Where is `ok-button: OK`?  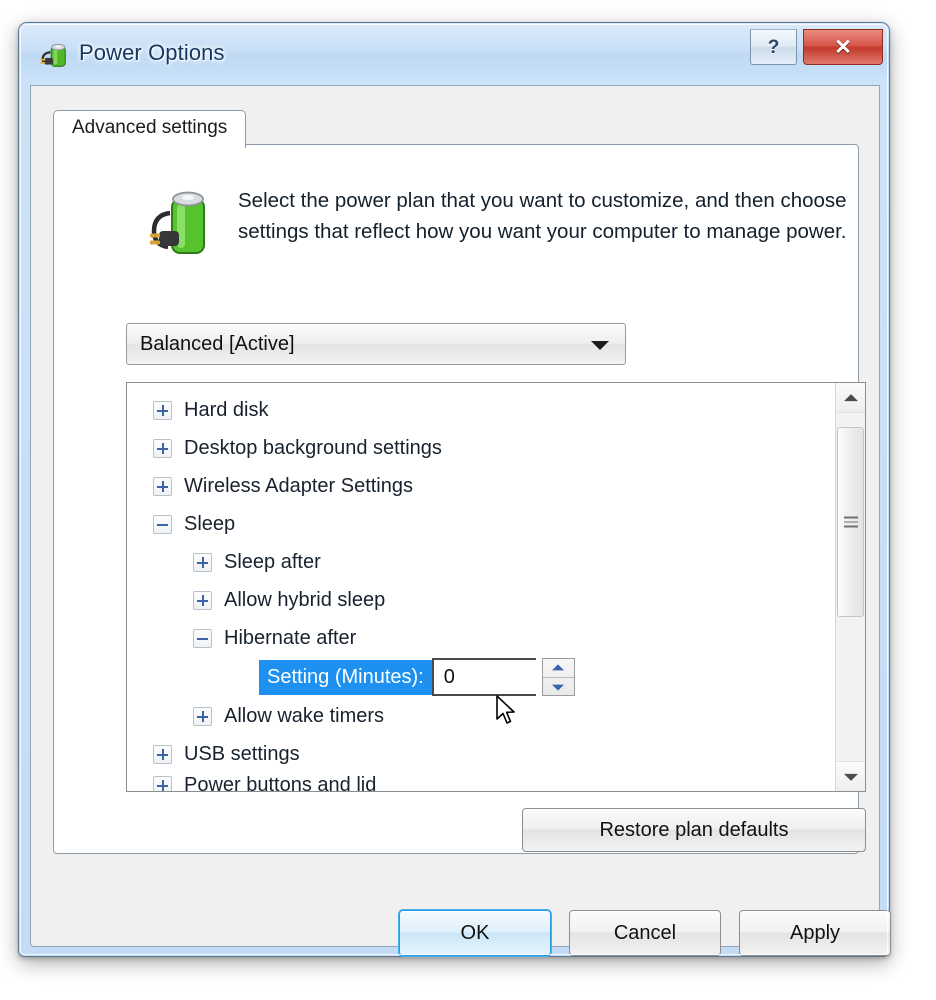 ok-button: OK is located at coordinates (475, 933).